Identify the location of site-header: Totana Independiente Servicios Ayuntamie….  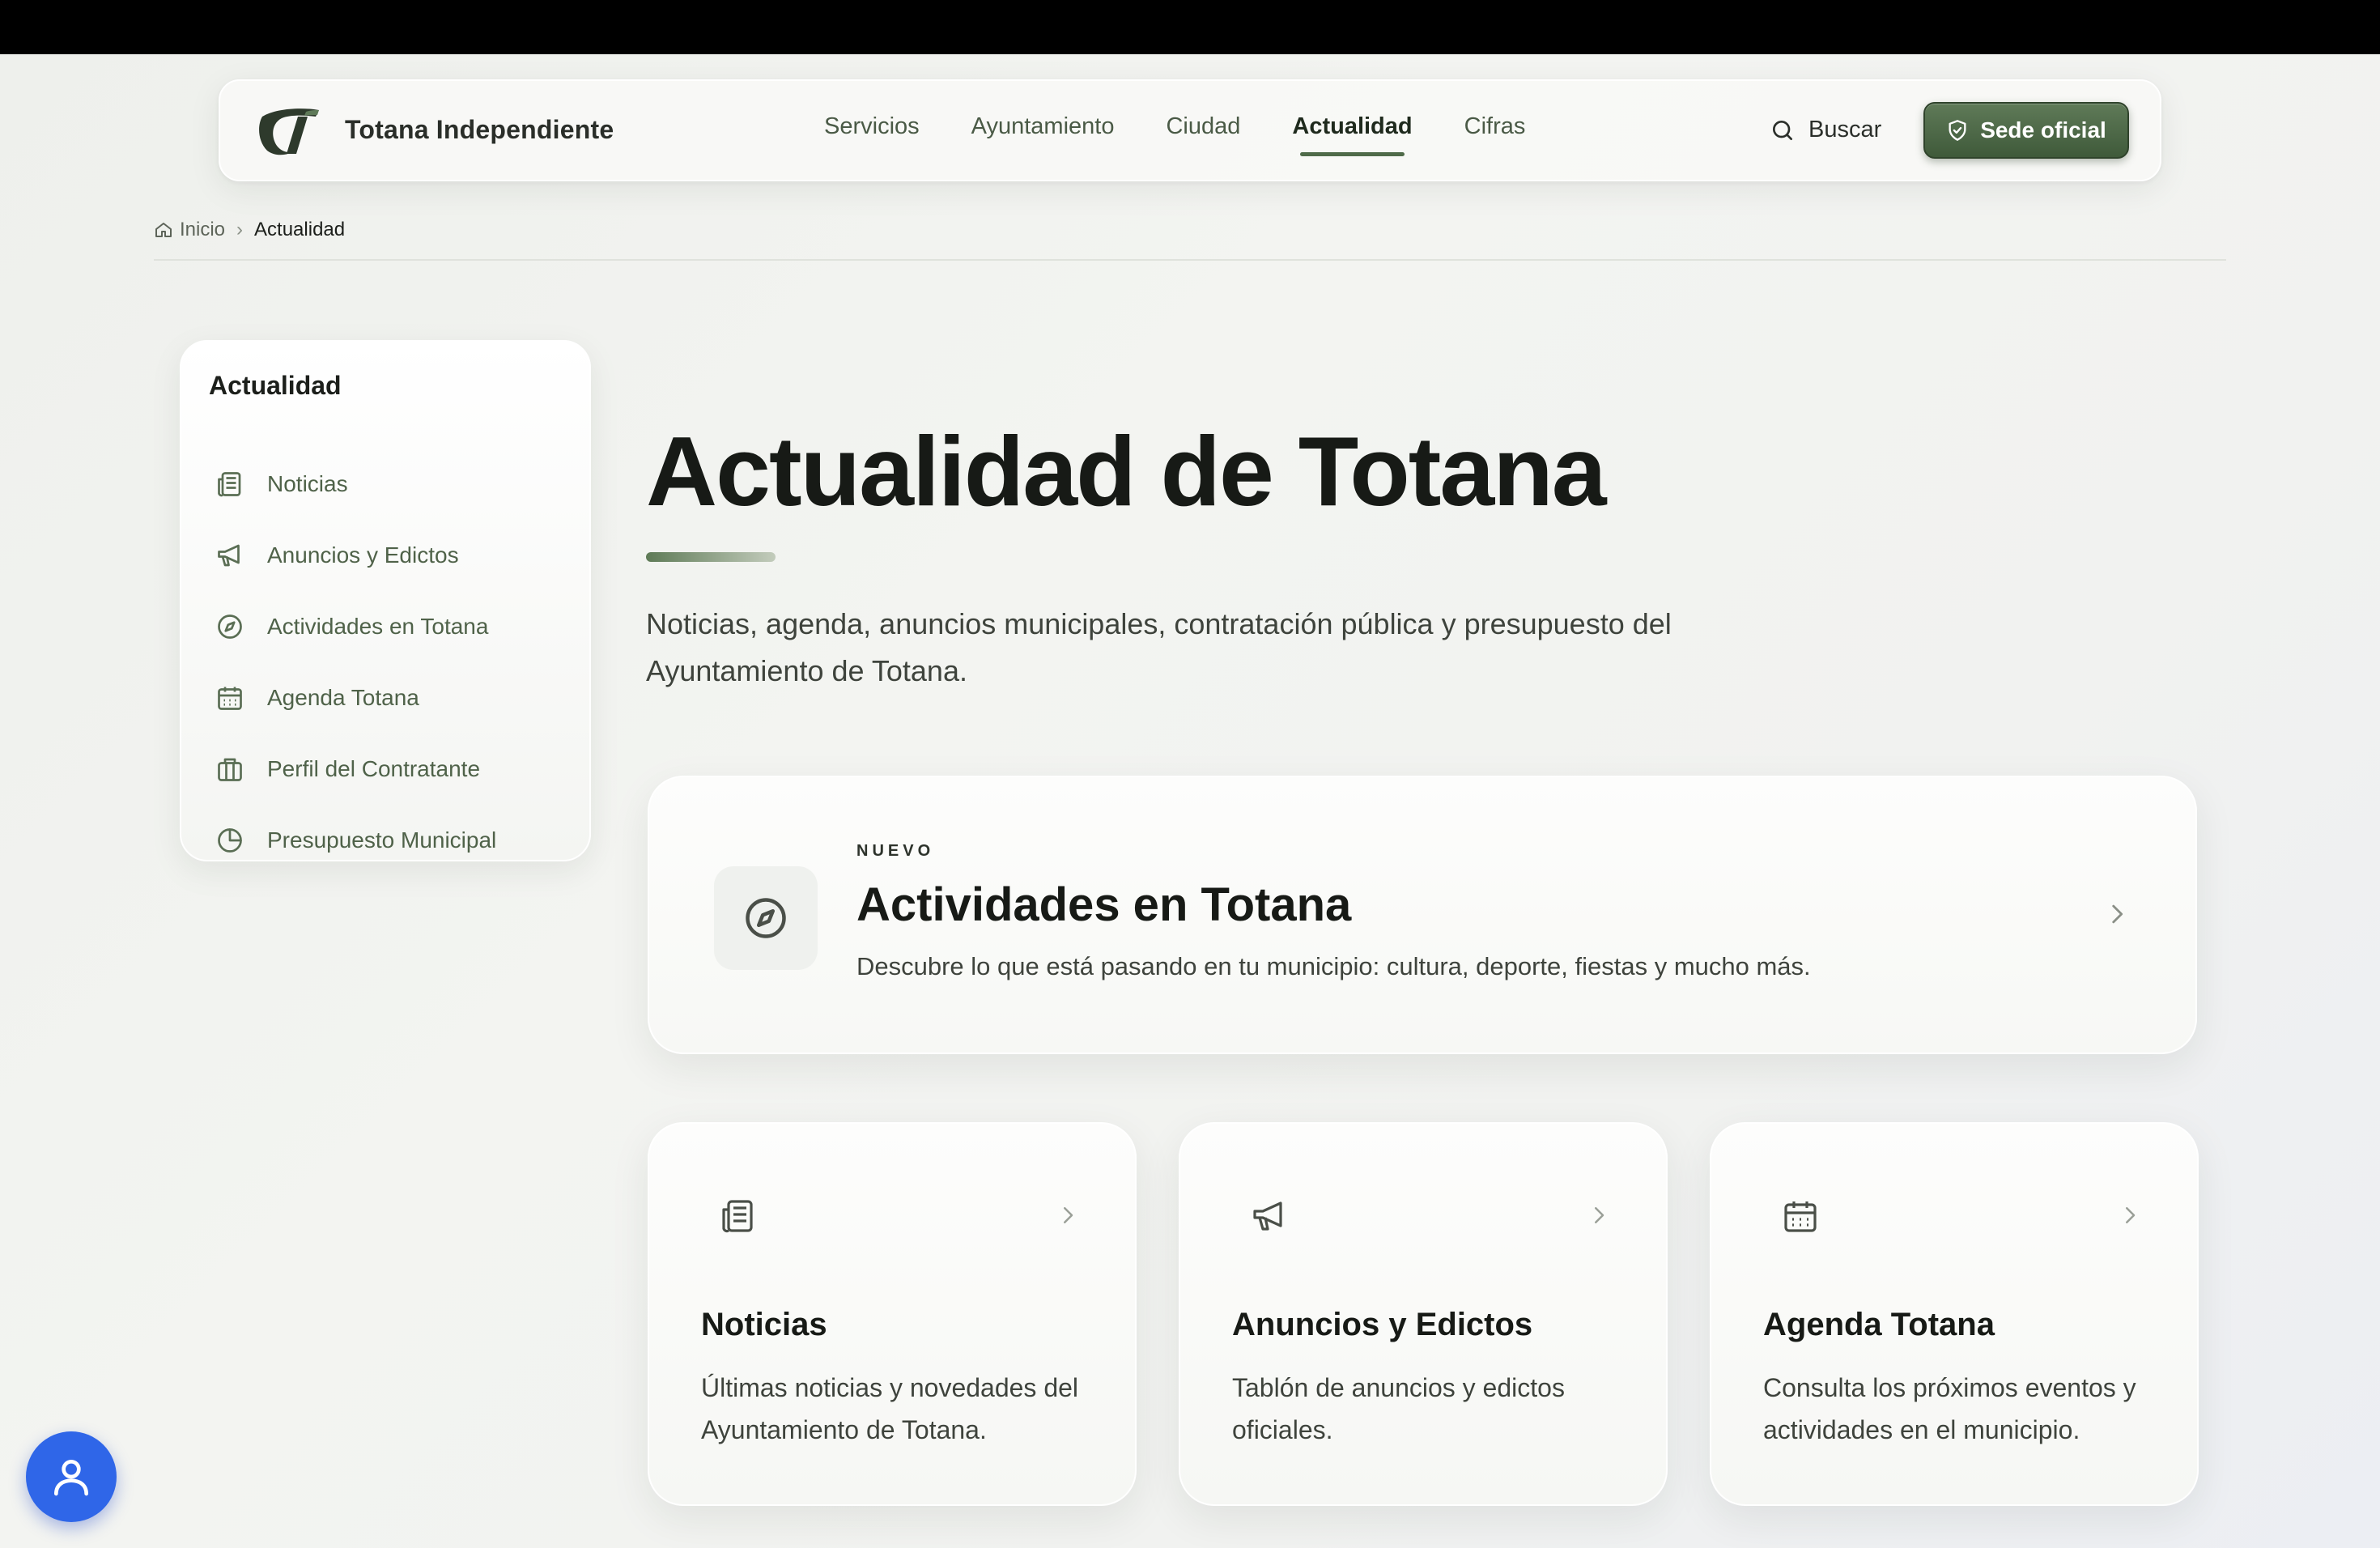
(1190, 130).